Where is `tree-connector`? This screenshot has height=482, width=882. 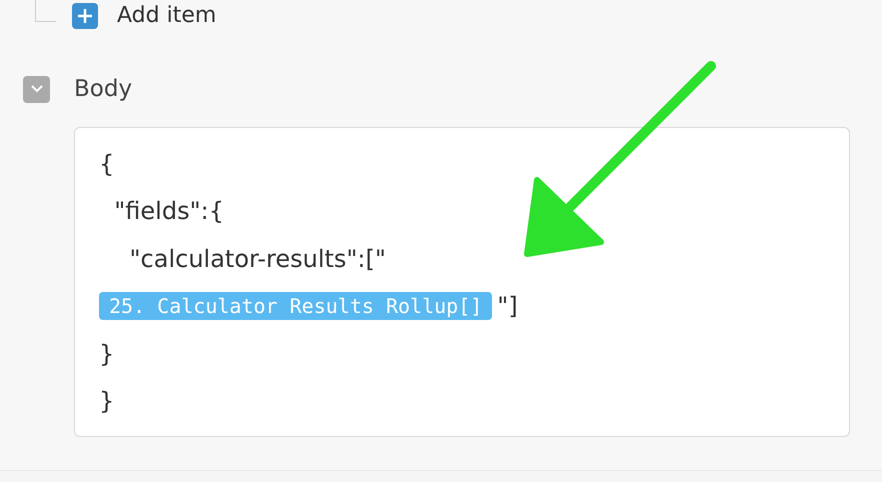 tree-connector is located at coordinates (45, 11).